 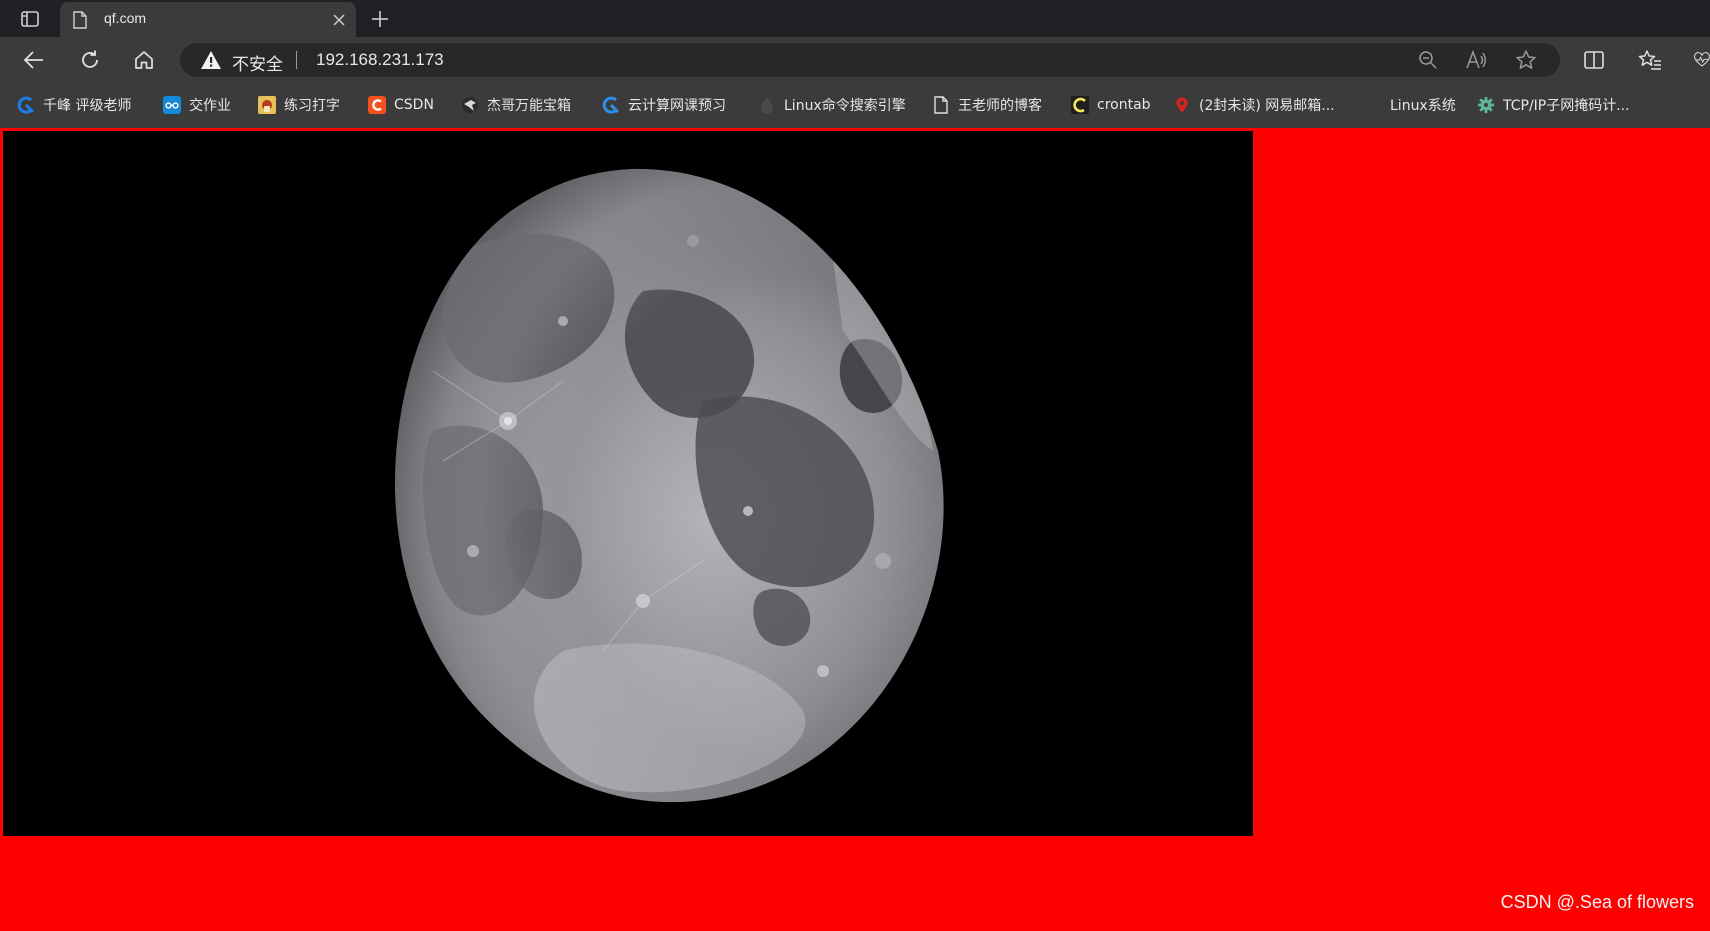 I want to click on bookmark-item: Linux命令搜索引擎, so click(x=832, y=105).